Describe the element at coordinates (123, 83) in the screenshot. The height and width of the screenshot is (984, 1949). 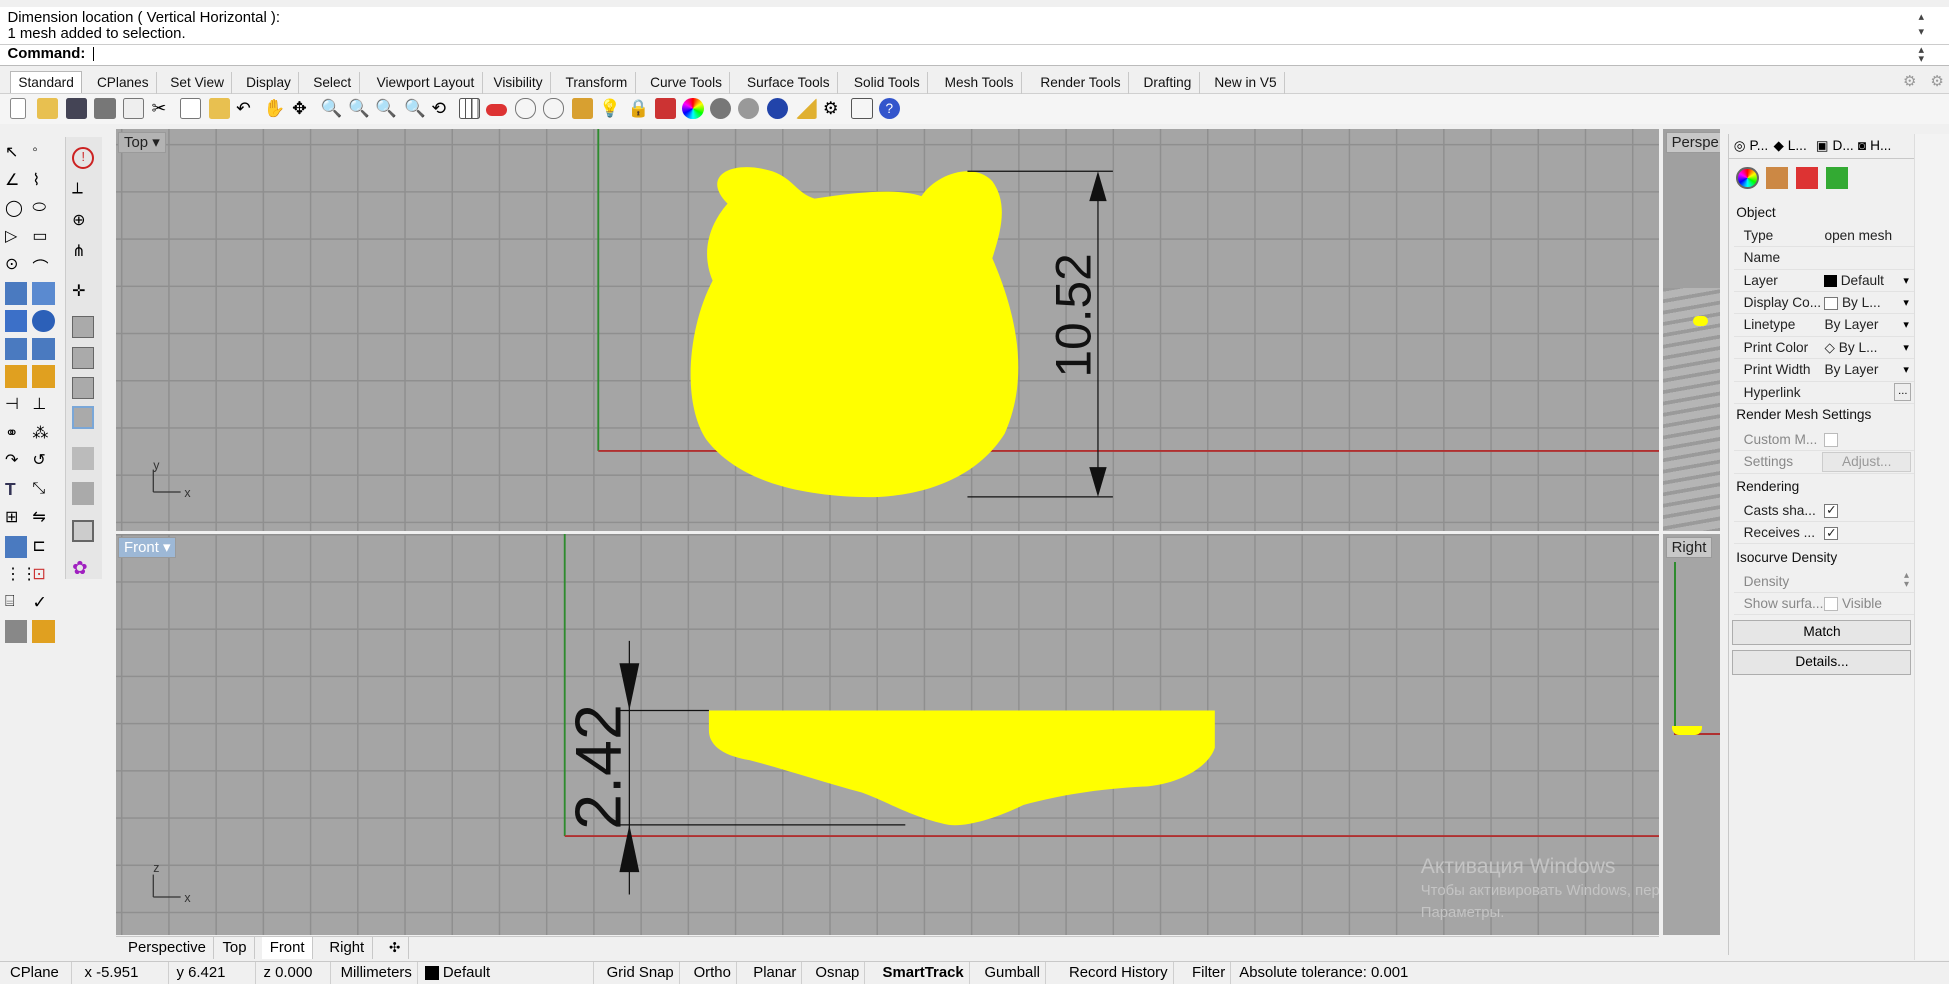
I see `tab-cplanes: CPlanes` at that location.